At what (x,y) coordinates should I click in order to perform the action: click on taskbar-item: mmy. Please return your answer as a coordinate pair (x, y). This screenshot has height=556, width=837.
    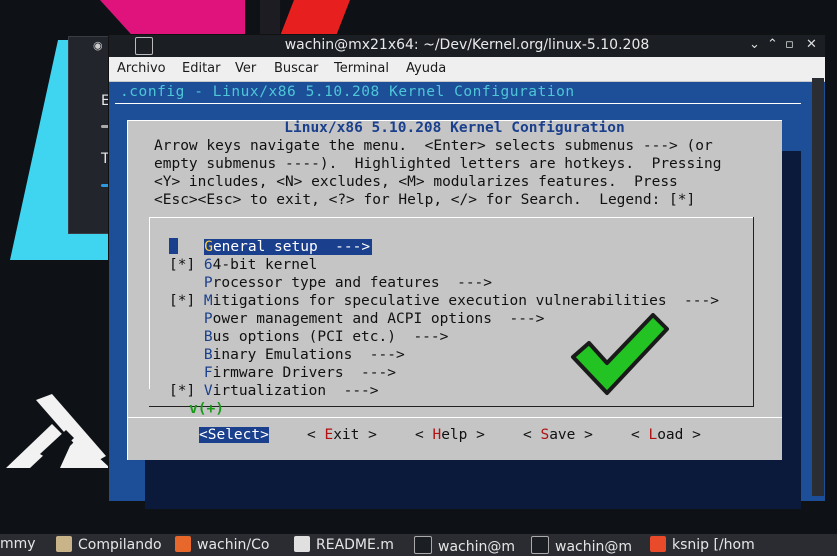
    Looking at the image, I should click on (18, 544).